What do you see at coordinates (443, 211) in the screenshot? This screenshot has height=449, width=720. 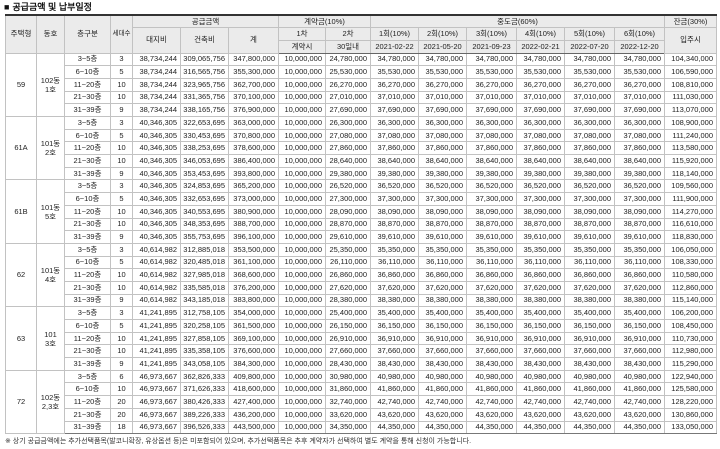 I see `interim-2-cell: 38,090,000` at bounding box center [443, 211].